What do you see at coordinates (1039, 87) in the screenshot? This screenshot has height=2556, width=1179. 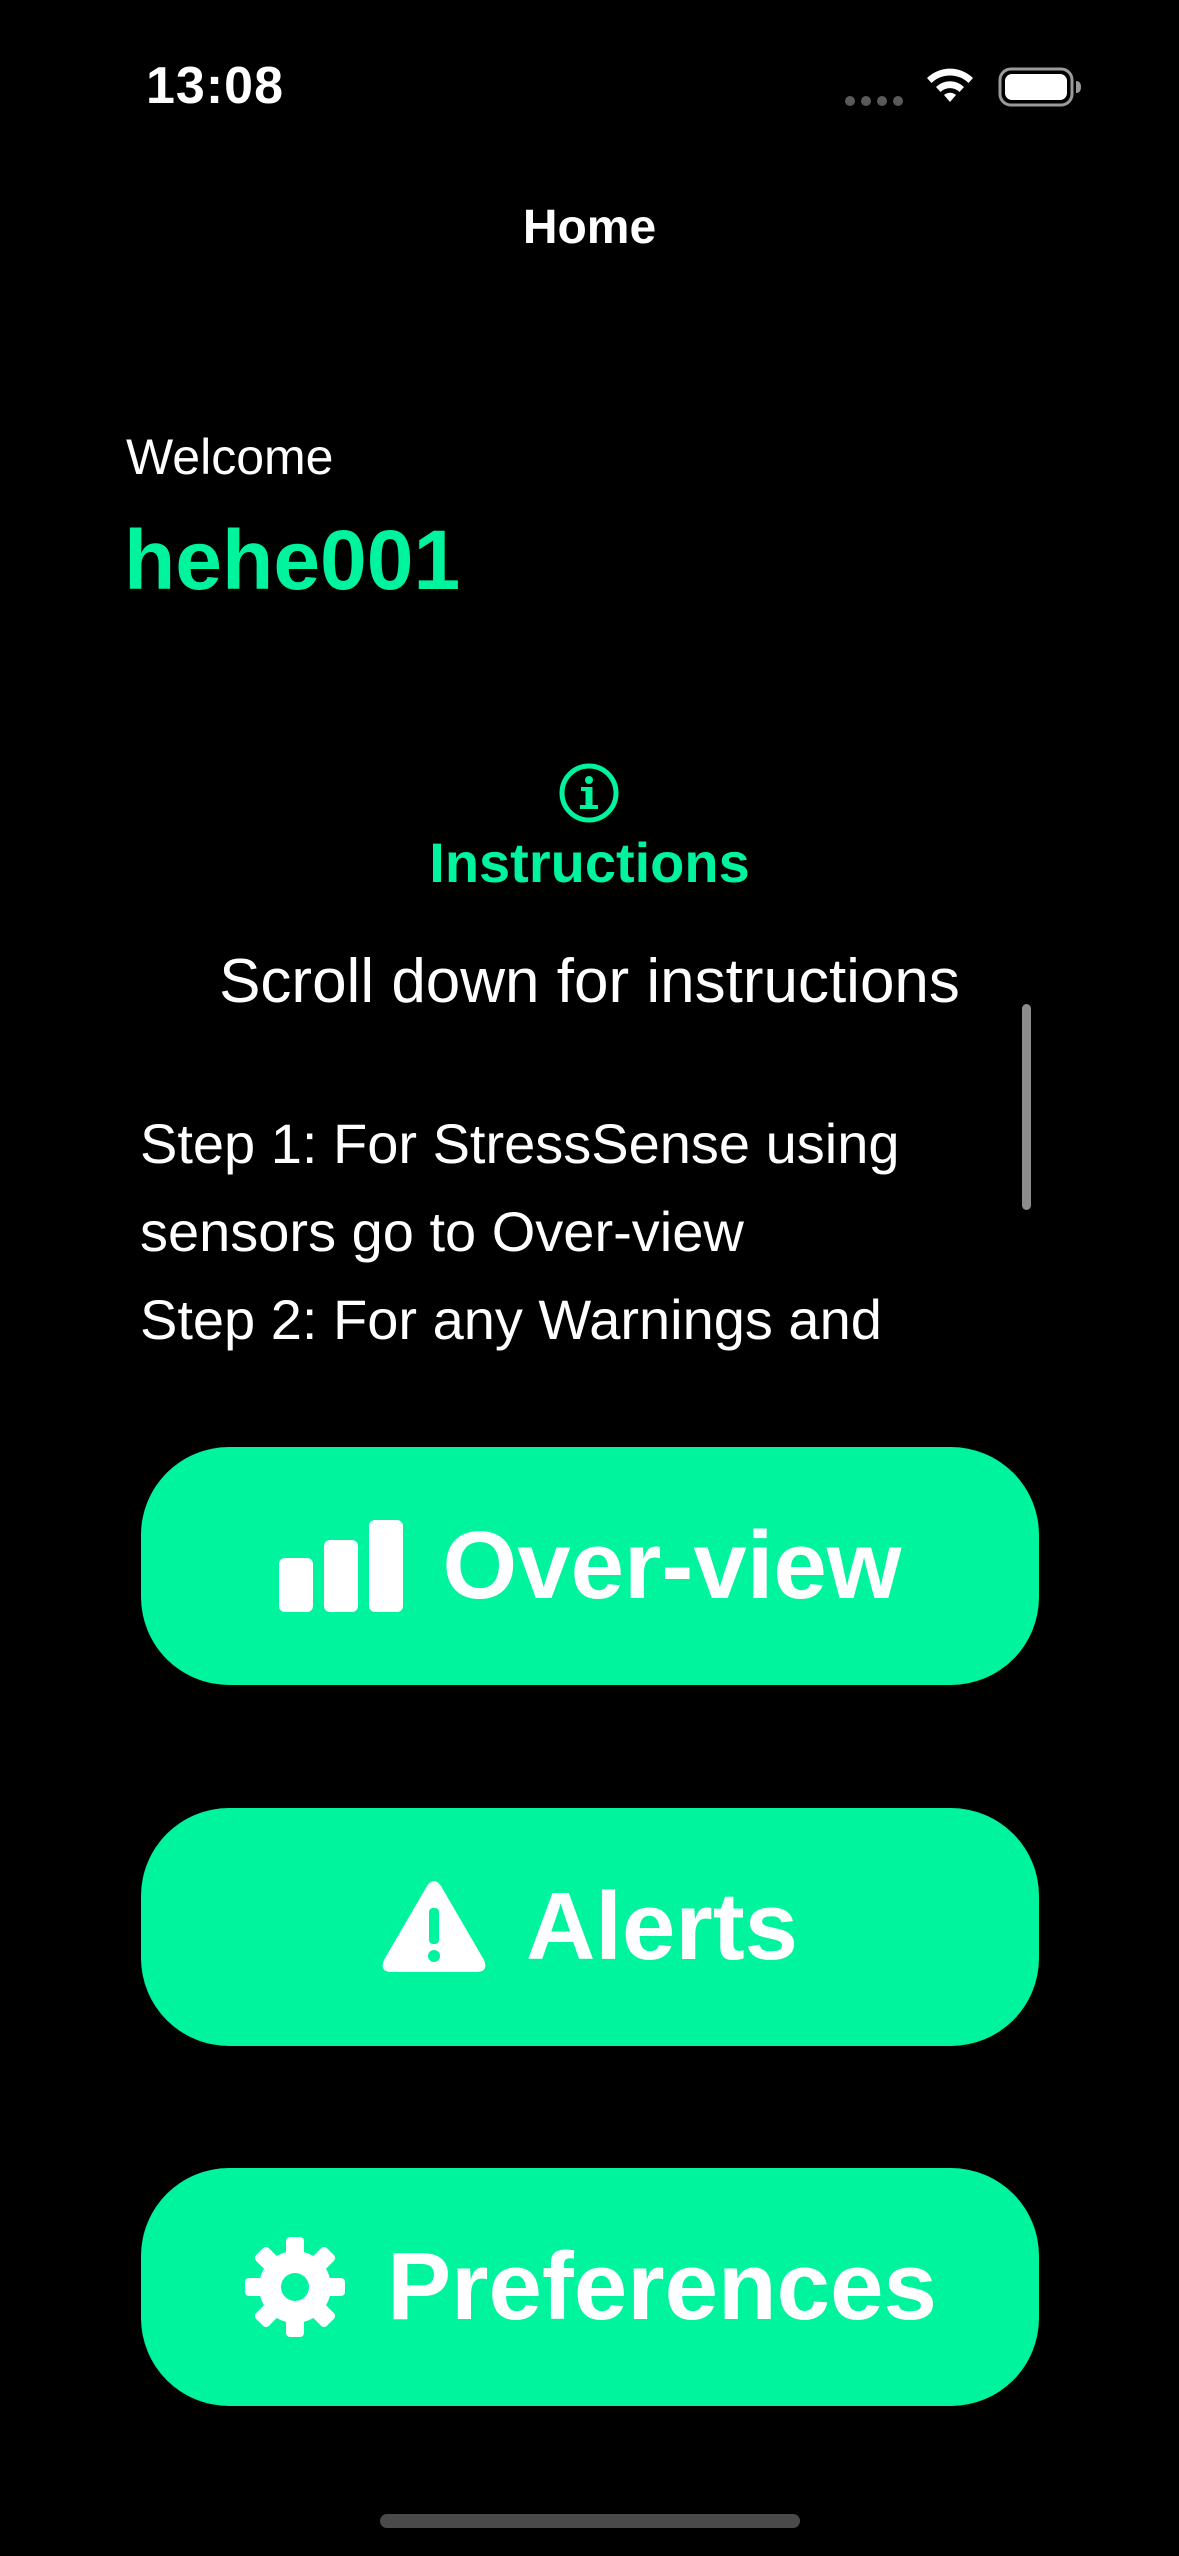 I see `battery-icon` at bounding box center [1039, 87].